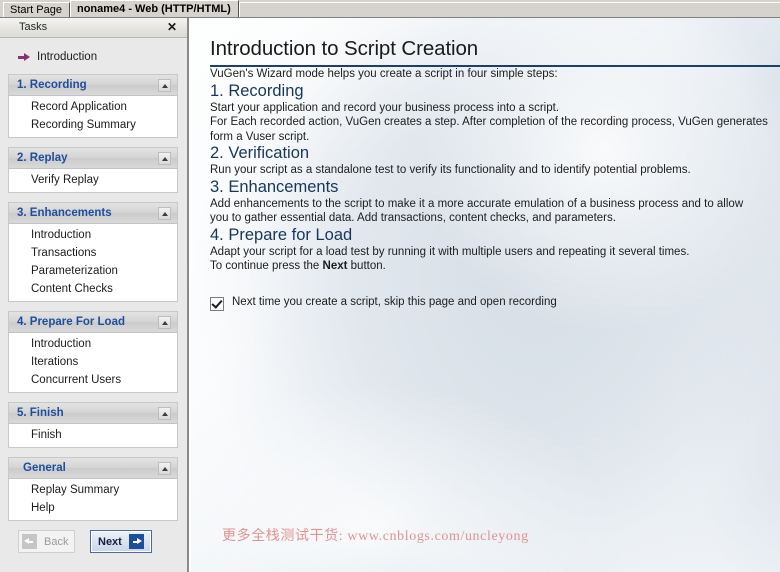 This screenshot has width=780, height=572. I want to click on sidebar-group-title: 1. Recording, so click(52, 85).